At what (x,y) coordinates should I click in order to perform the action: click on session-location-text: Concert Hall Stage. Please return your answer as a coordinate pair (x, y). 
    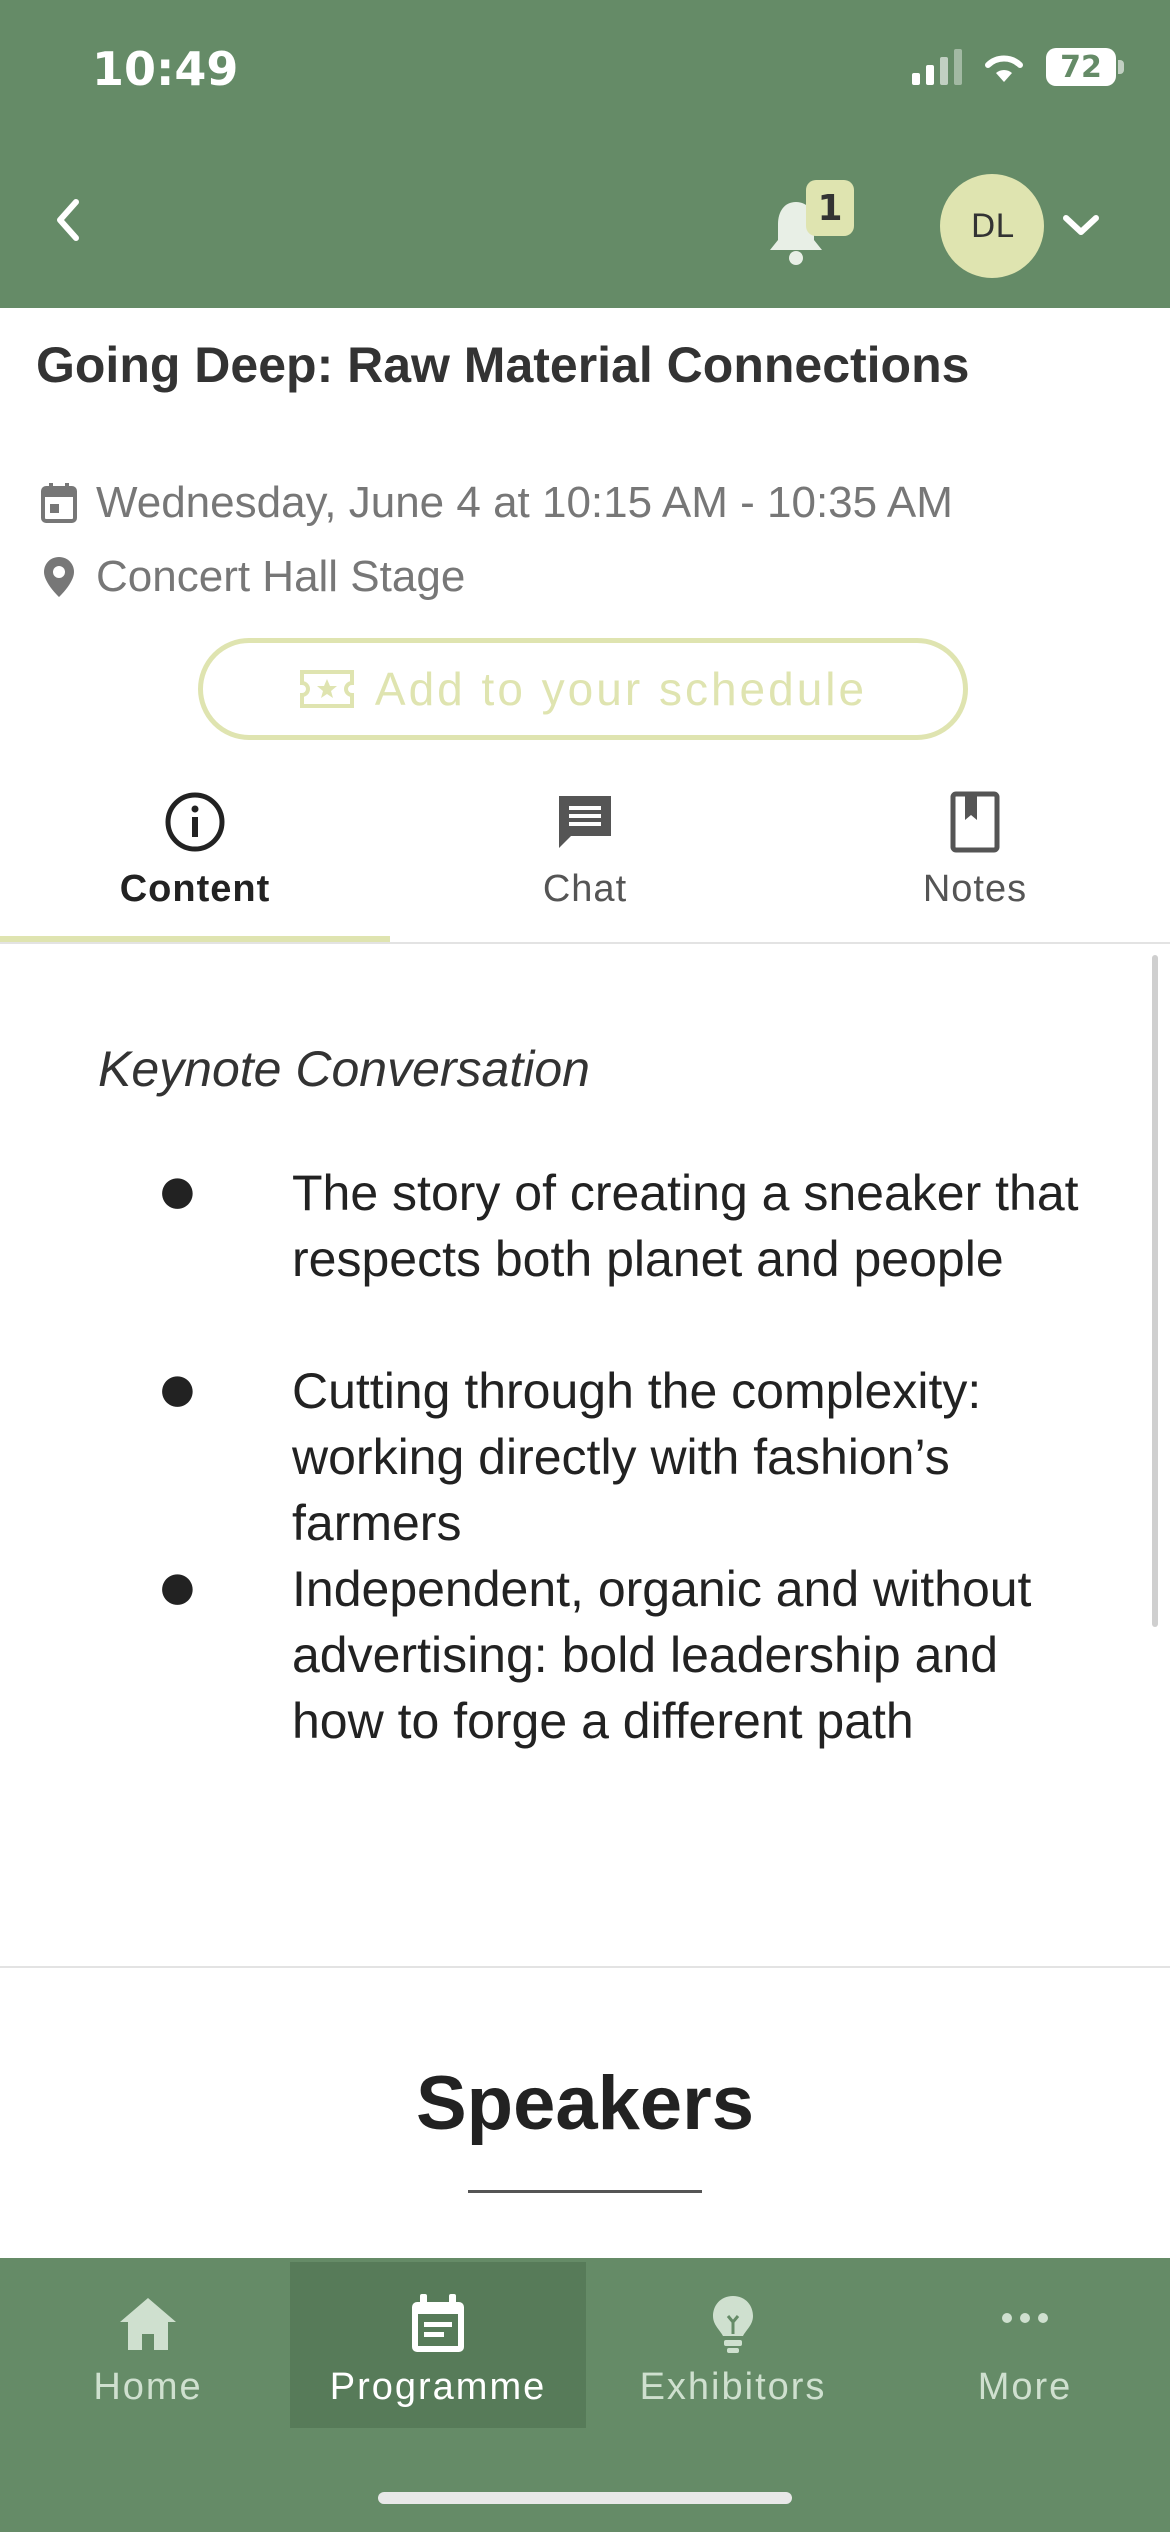
    Looking at the image, I should click on (281, 576).